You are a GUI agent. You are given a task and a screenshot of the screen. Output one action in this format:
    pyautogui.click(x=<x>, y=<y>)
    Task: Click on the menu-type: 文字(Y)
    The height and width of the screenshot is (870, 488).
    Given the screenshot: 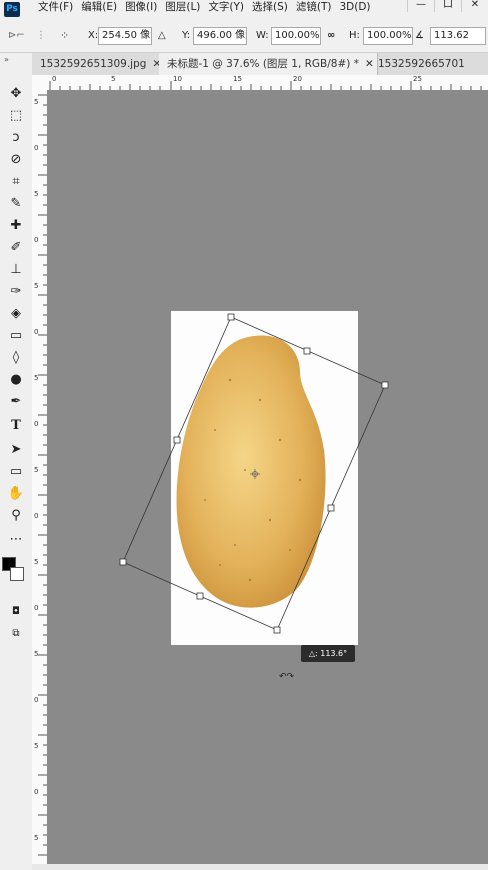 What is the action you would take?
    pyautogui.click(x=230, y=10)
    